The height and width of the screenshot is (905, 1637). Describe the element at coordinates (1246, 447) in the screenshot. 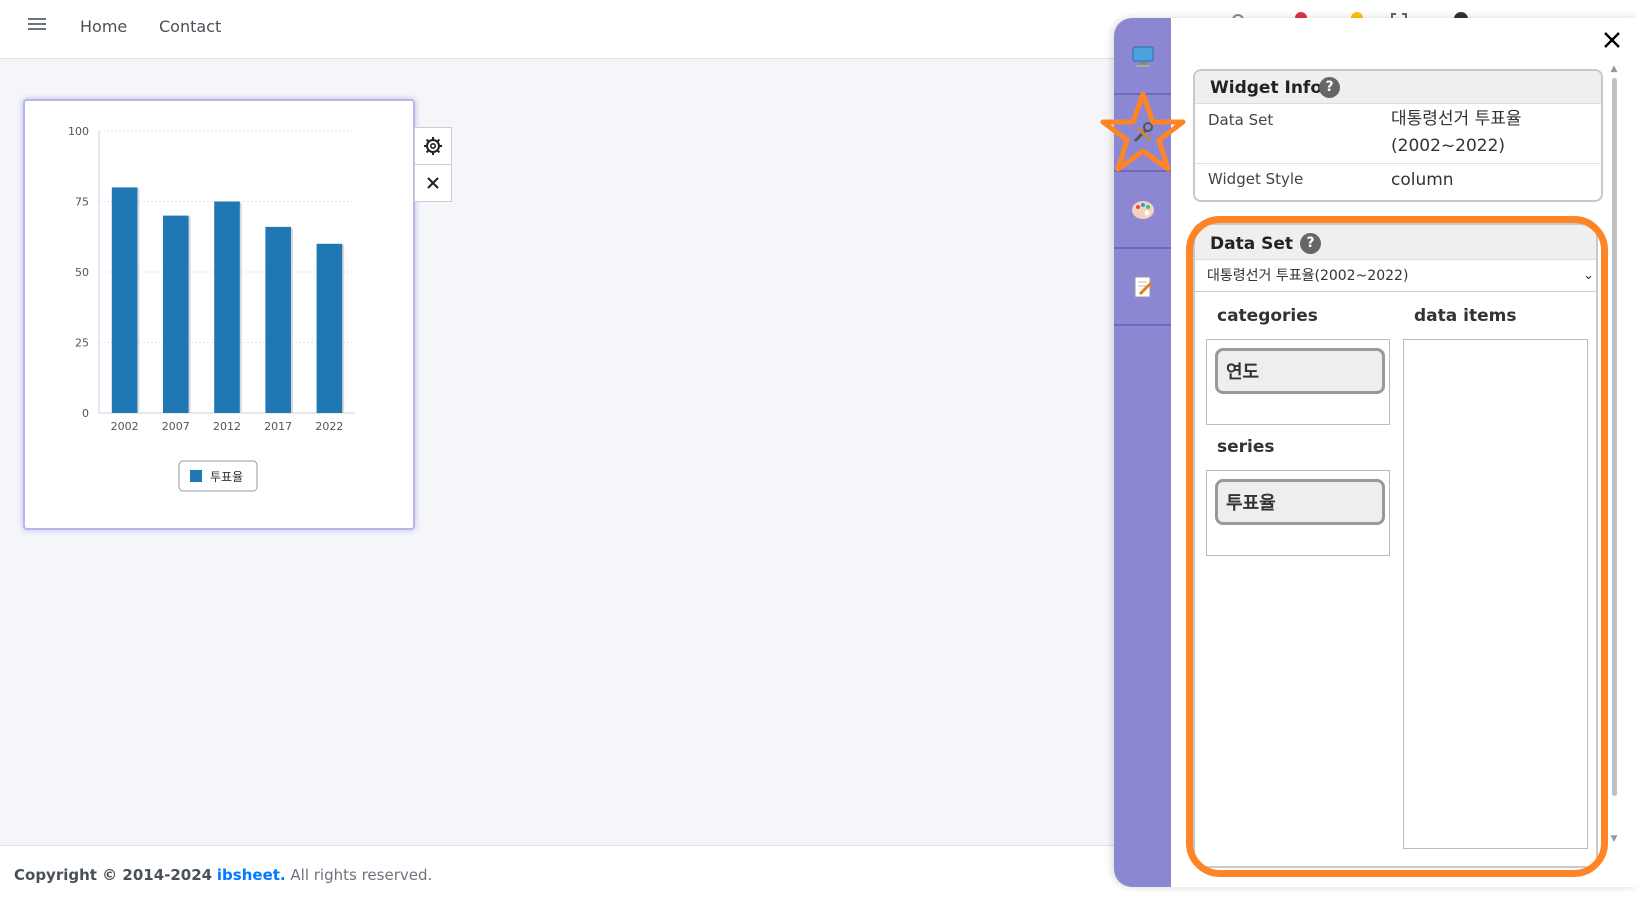

I see `series-label: series` at that location.